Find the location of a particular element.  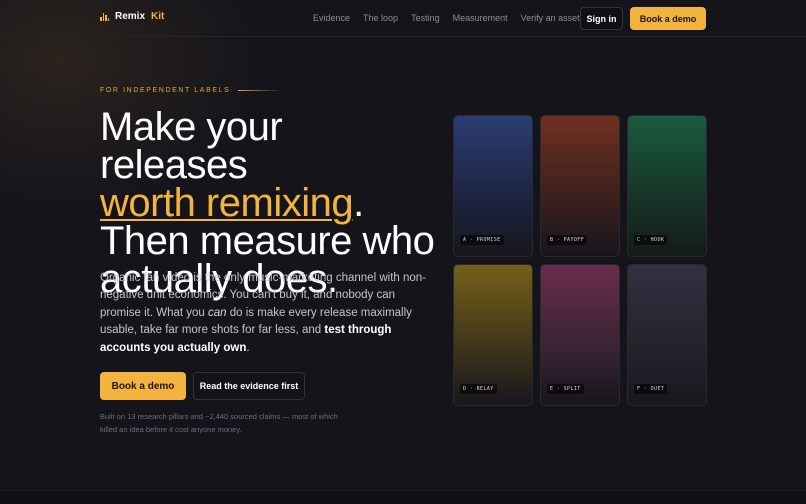

eyebrow: FOR INDEPENDENT LABELS is located at coordinates (191, 90).